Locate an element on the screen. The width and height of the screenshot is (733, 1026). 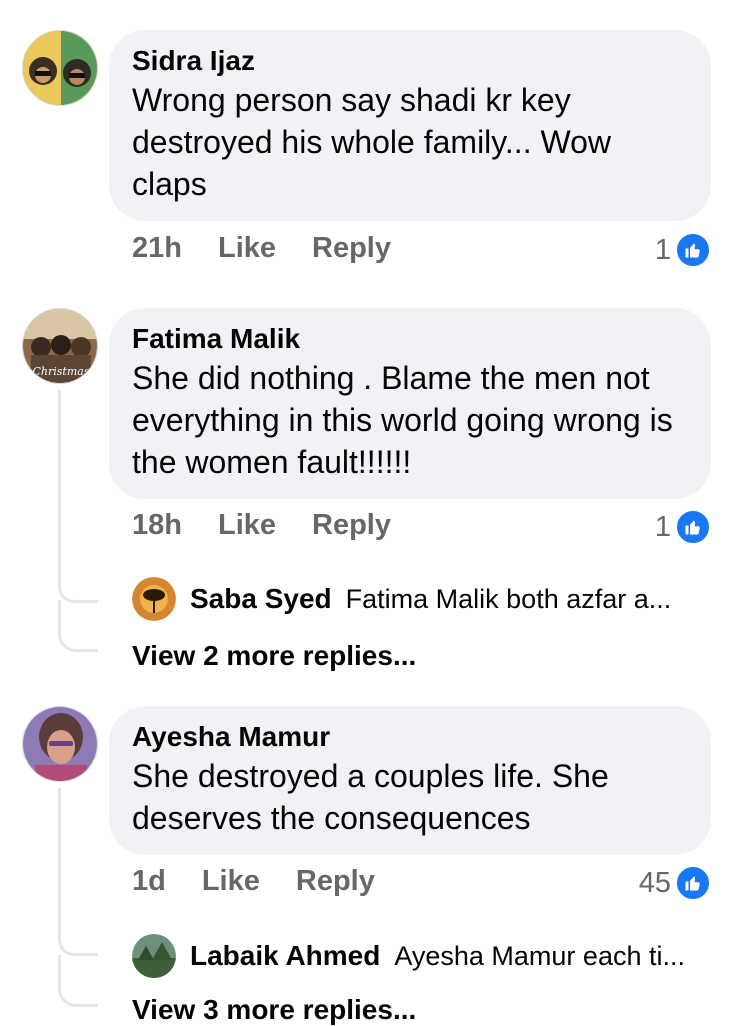
comment-time: 1d is located at coordinates (149, 881).